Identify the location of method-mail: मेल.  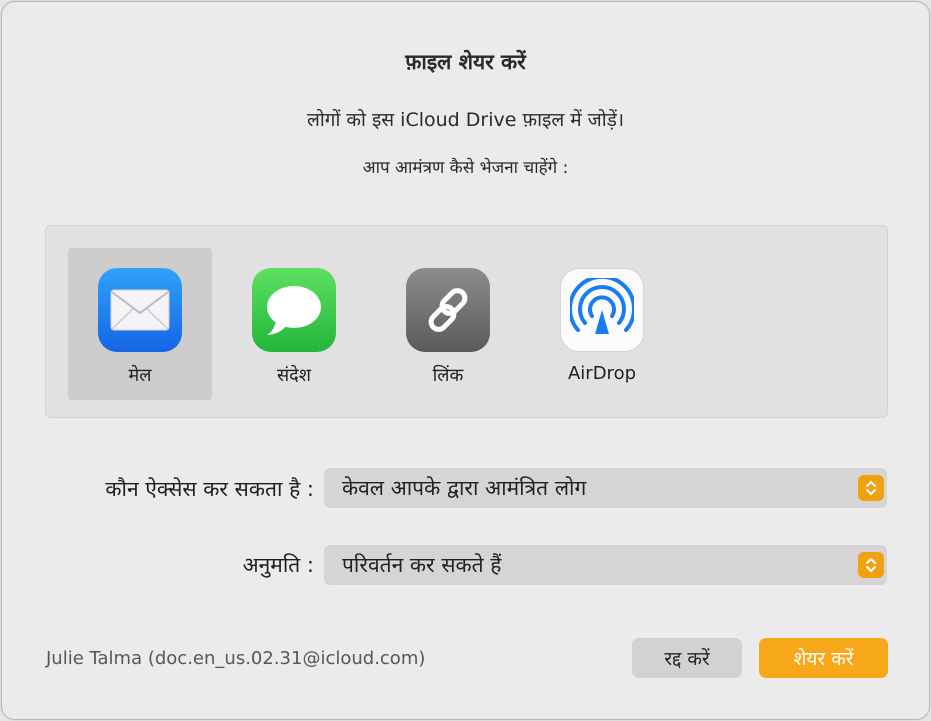
(140, 324).